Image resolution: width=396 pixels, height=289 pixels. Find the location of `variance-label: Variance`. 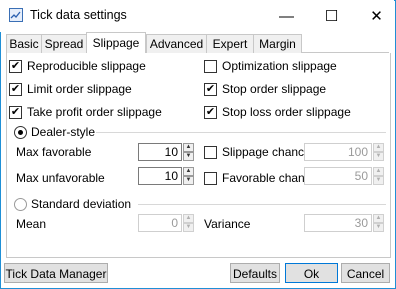

variance-label: Variance is located at coordinates (227, 224).